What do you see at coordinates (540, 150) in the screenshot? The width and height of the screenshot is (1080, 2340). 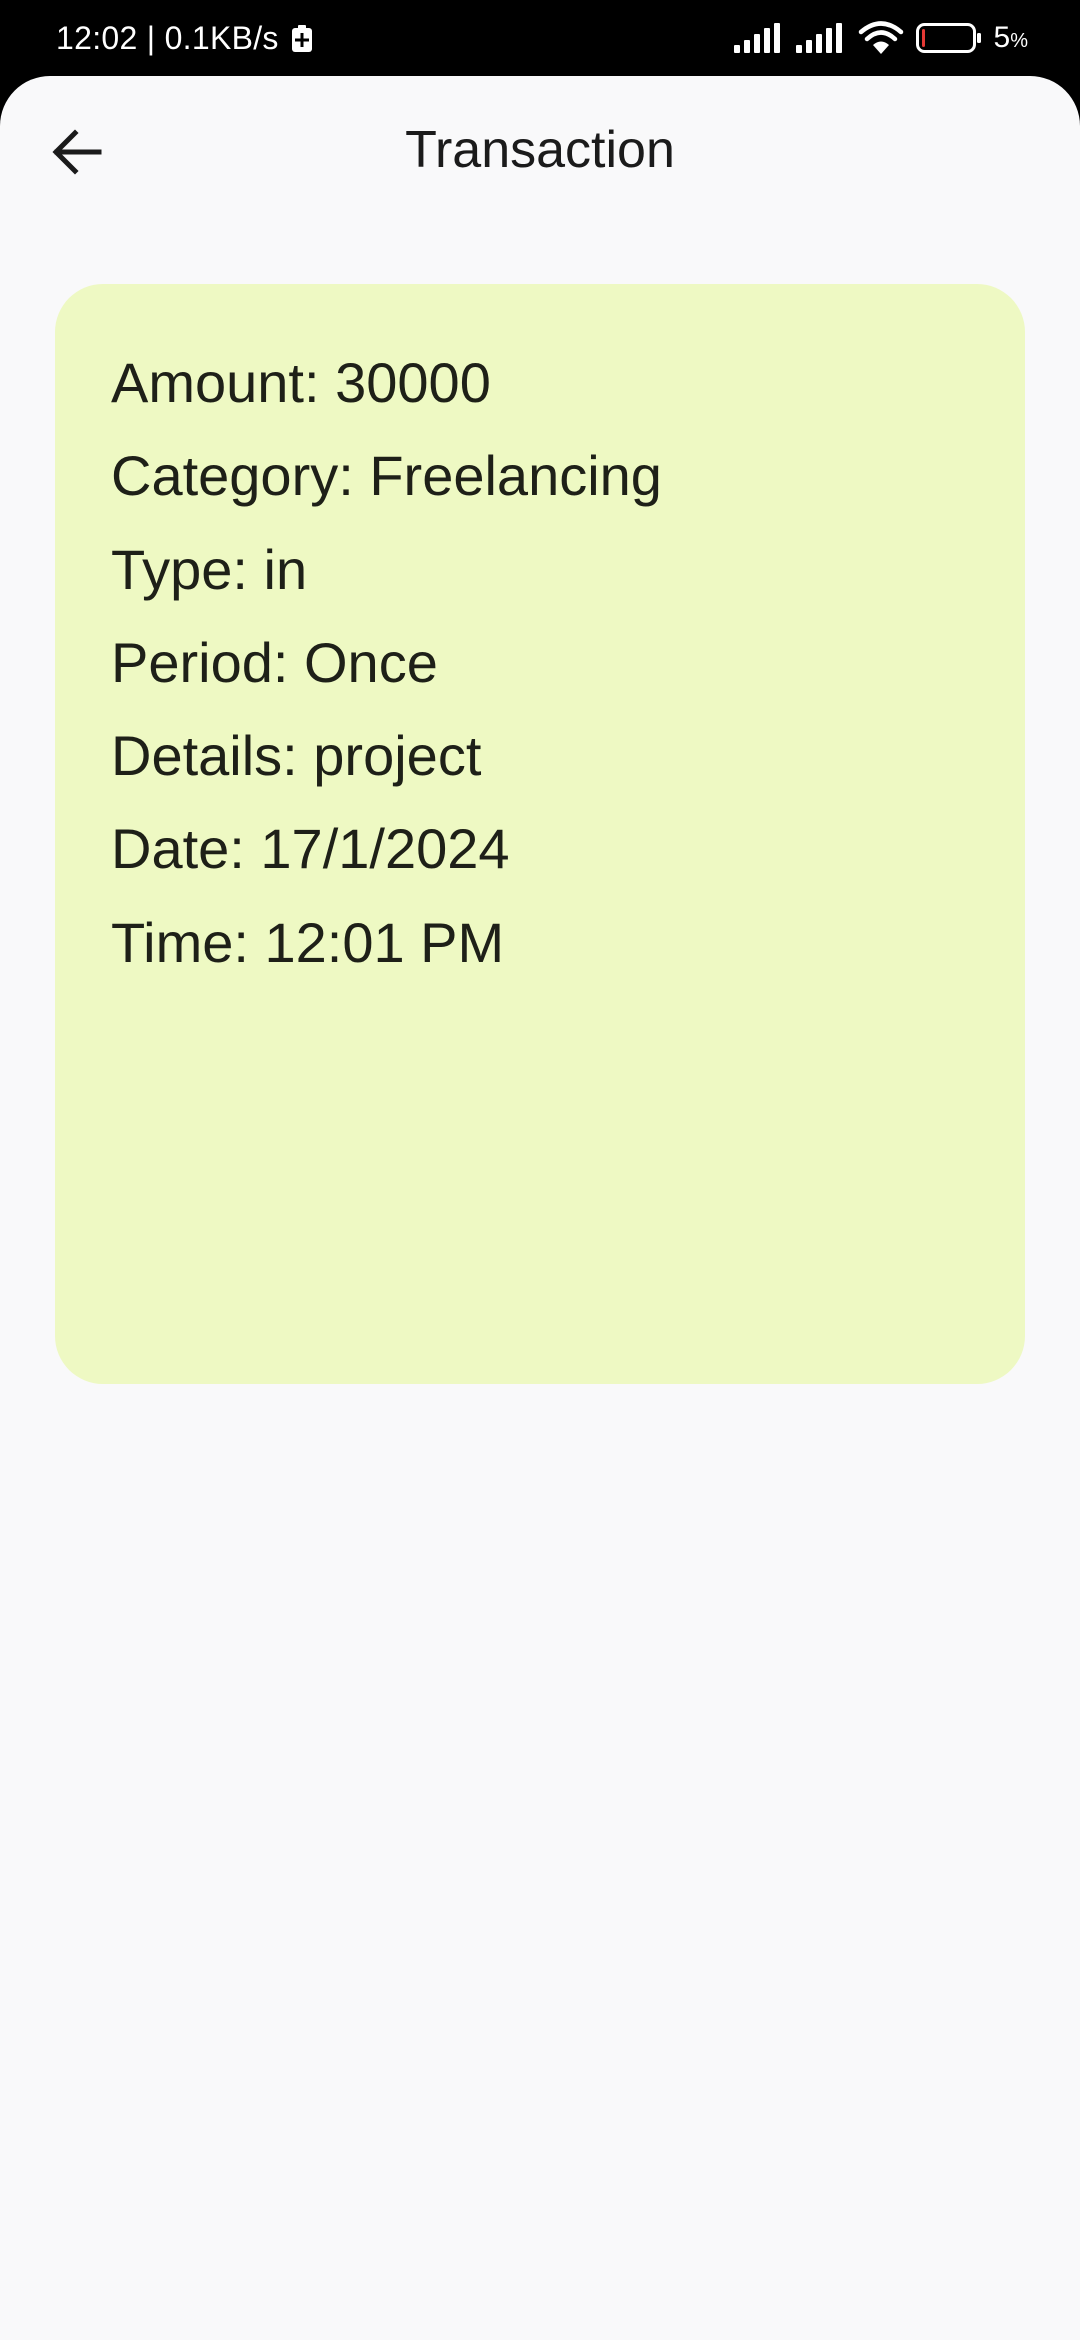 I see `page-title: Transaction` at bounding box center [540, 150].